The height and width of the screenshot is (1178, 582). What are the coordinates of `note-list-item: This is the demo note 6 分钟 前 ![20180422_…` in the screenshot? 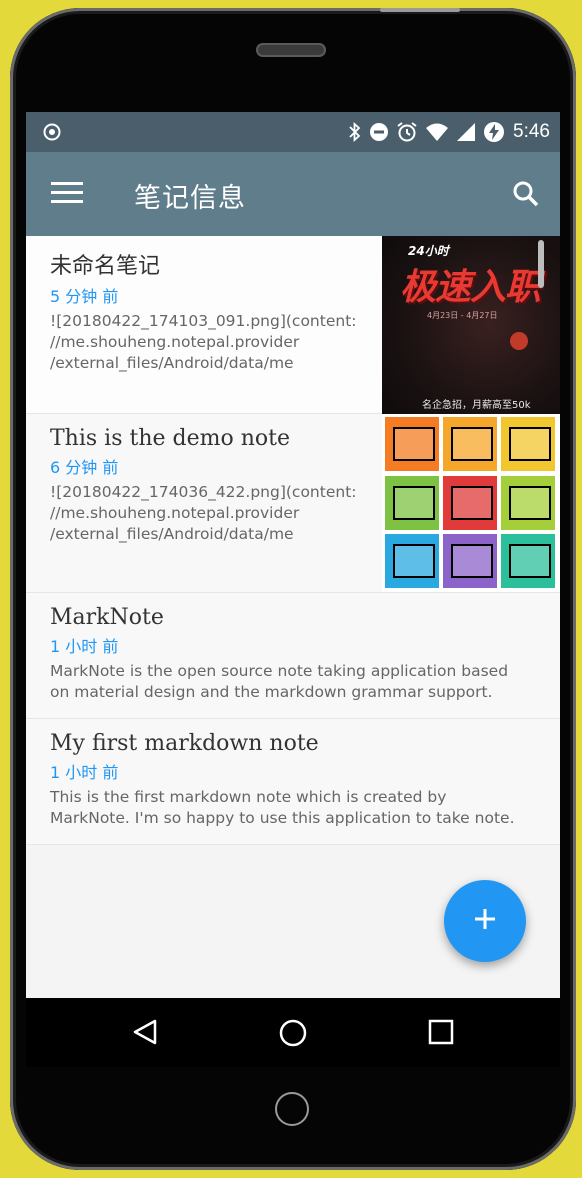 It's located at (293, 503).